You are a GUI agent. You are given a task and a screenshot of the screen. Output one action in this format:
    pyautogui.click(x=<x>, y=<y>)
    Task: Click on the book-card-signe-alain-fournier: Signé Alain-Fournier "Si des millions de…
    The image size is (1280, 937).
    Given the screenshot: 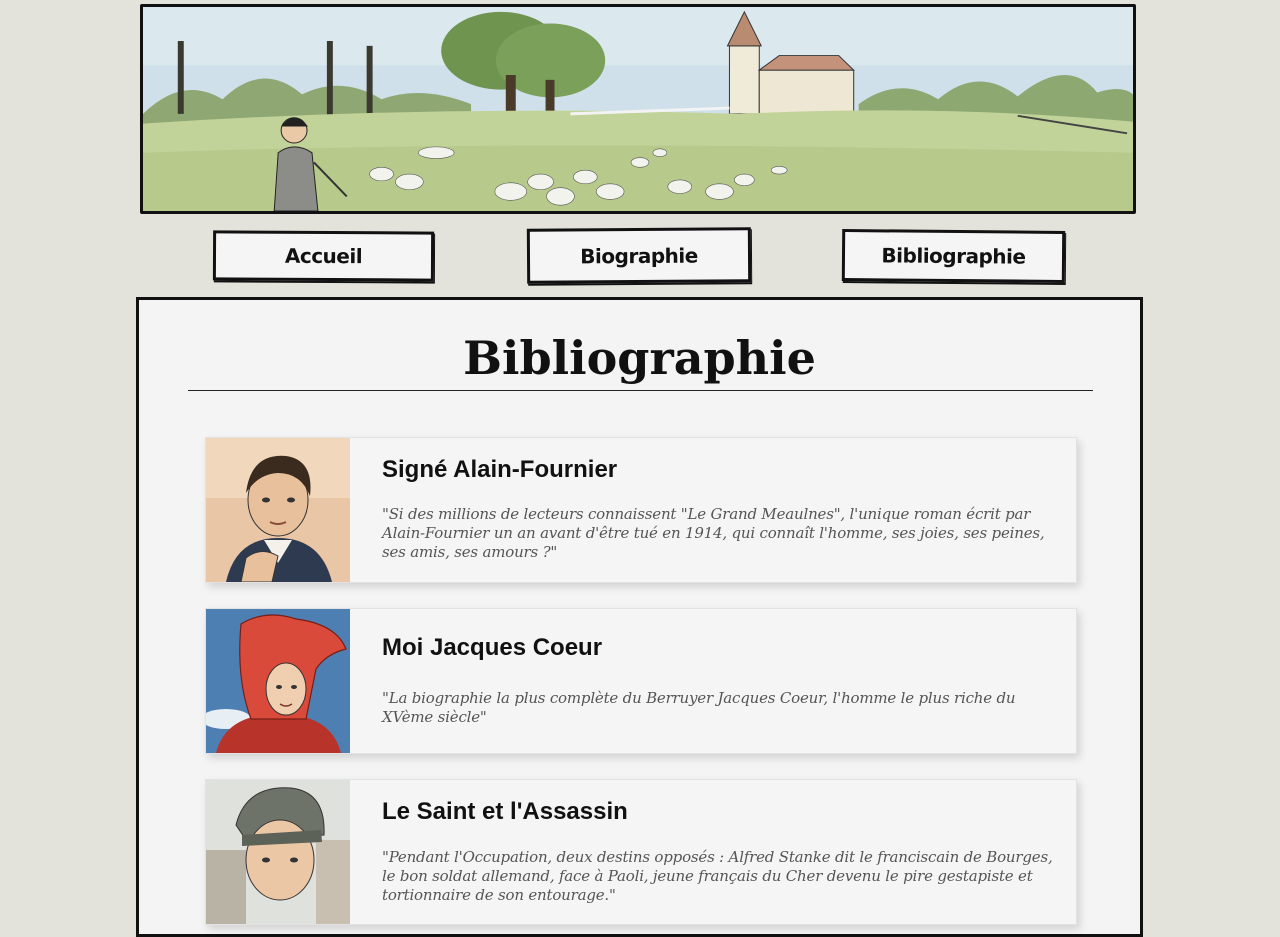 What is the action you would take?
    pyautogui.click(x=641, y=510)
    